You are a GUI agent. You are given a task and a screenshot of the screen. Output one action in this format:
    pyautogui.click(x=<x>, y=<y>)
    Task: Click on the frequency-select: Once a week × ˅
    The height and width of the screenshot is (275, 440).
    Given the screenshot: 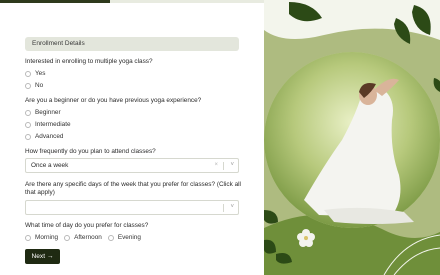 What is the action you would take?
    pyautogui.click(x=132, y=165)
    